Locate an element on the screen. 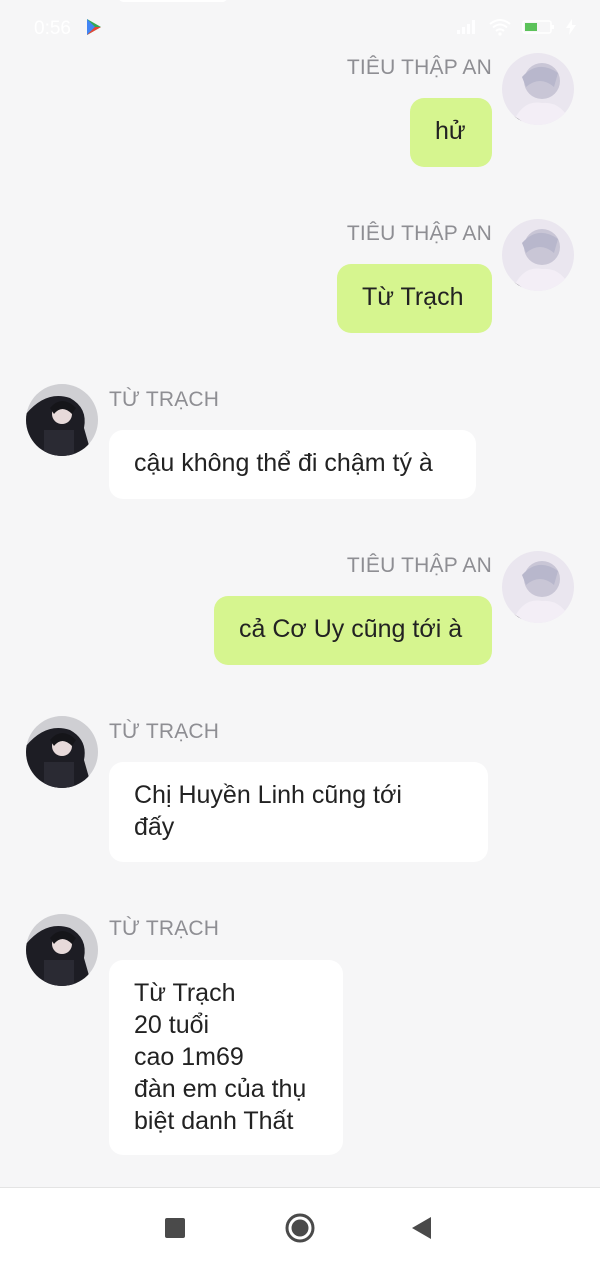 The height and width of the screenshot is (1268, 600). play-store-icon is located at coordinates (94, 27).